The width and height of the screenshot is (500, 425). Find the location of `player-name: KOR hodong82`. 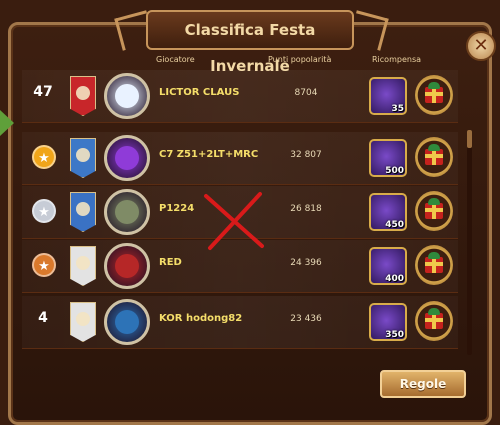

player-name: KOR hodong82 is located at coordinates (200, 318).